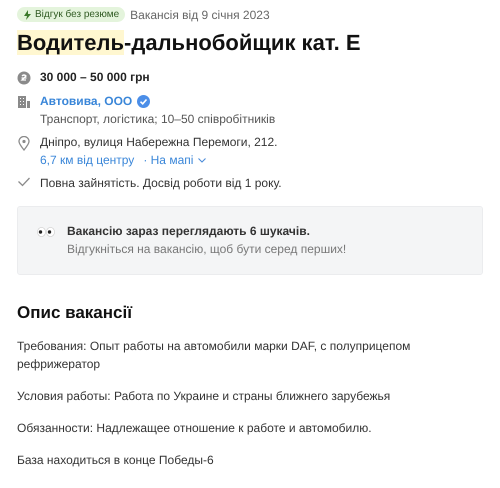  Describe the element at coordinates (27, 15) in the screenshot. I see `lightning-icon` at that location.